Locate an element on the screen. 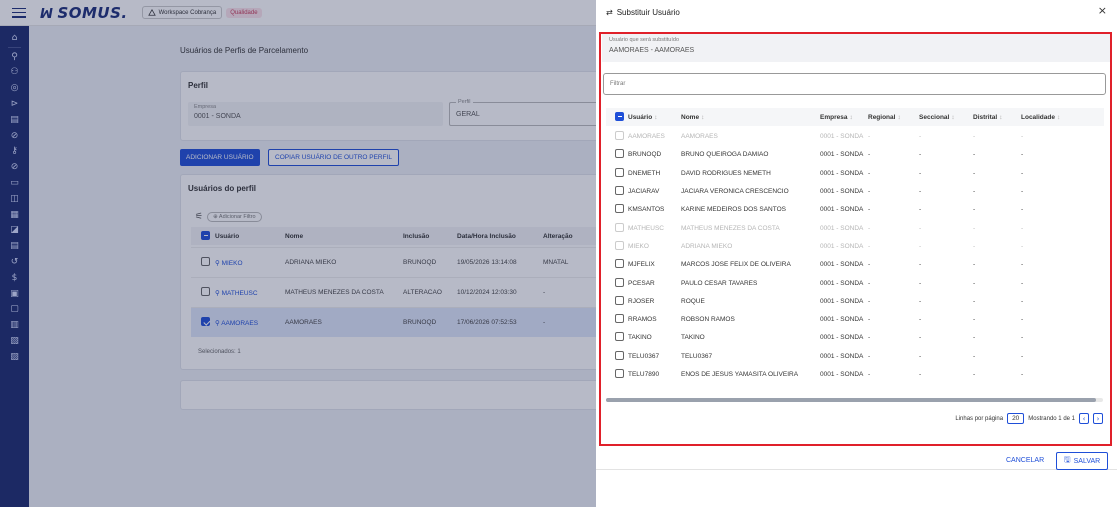  drawer-title: ⇄ Substituir Usuário is located at coordinates (643, 12).